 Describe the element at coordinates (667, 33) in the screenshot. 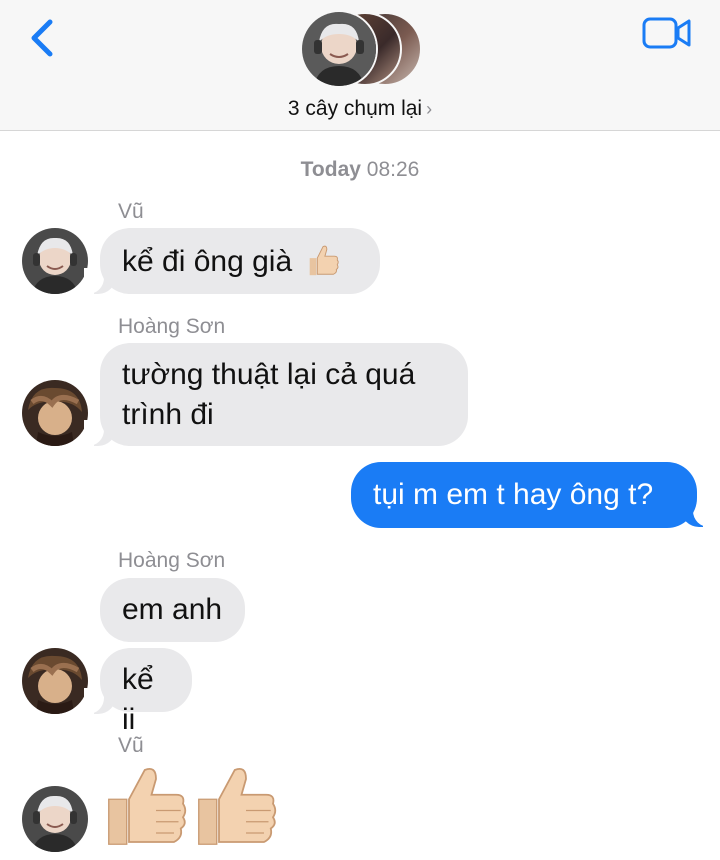

I see `video-camera-icon` at that location.